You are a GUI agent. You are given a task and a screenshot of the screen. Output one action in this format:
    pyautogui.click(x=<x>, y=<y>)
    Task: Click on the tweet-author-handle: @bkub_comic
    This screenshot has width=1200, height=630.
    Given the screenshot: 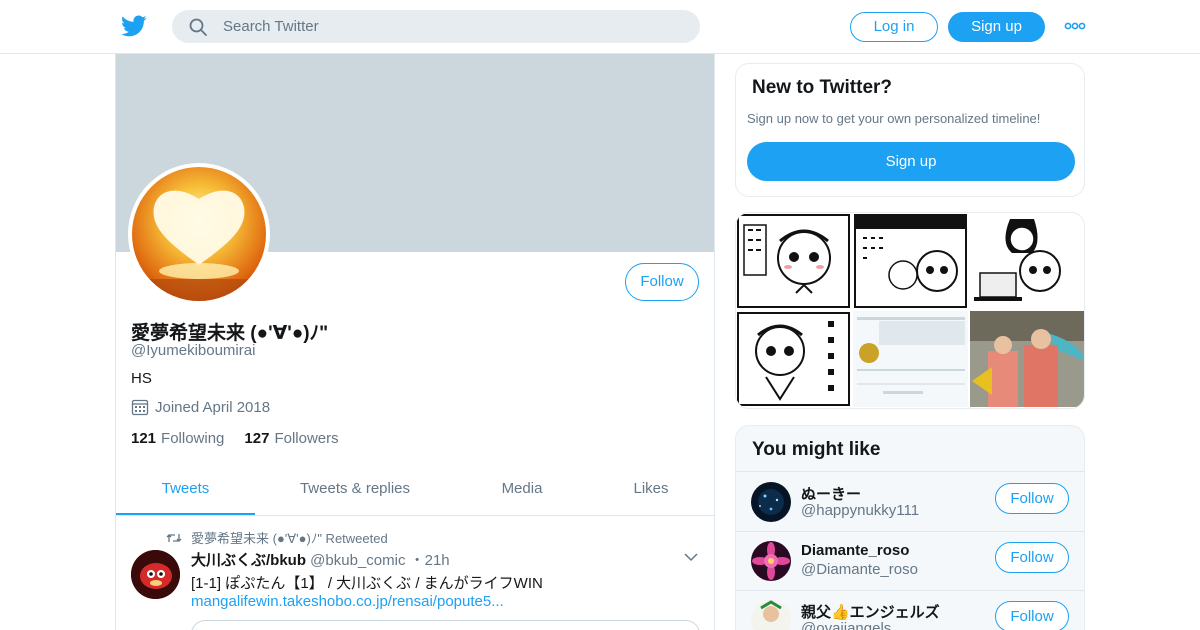 What is the action you would take?
    pyautogui.click(x=357, y=560)
    